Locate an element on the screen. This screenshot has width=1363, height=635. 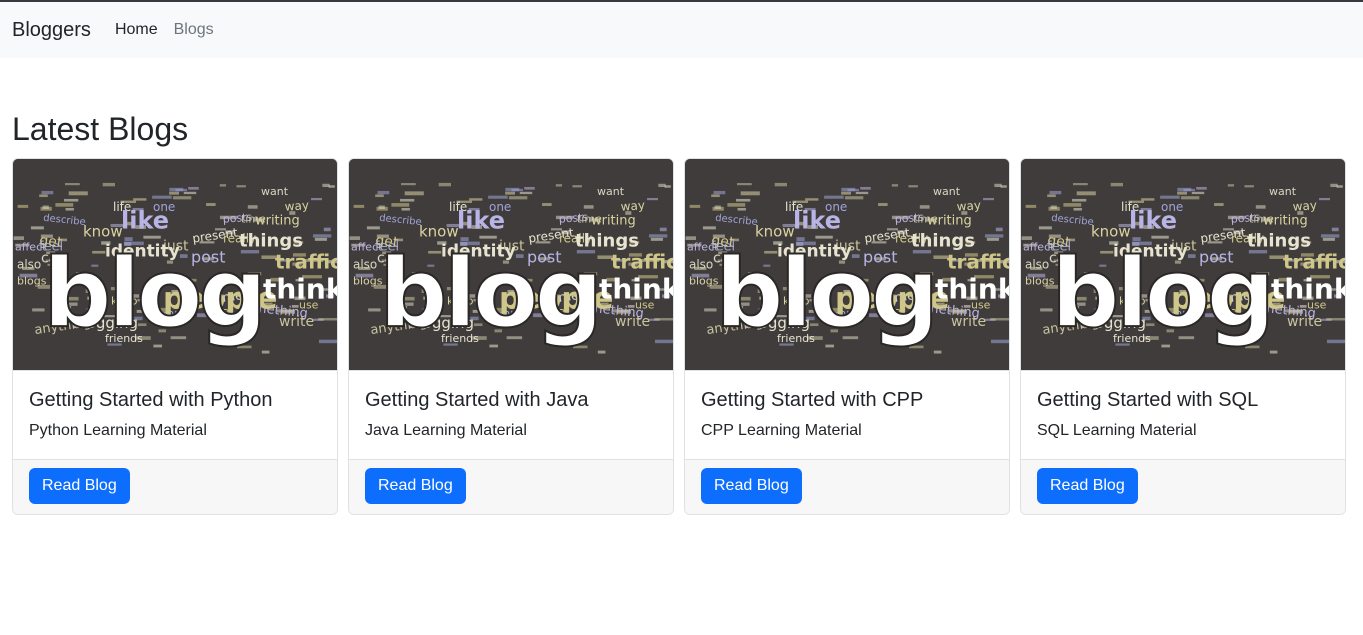
blog-card-title: Getting Started with Java is located at coordinates (477, 400).